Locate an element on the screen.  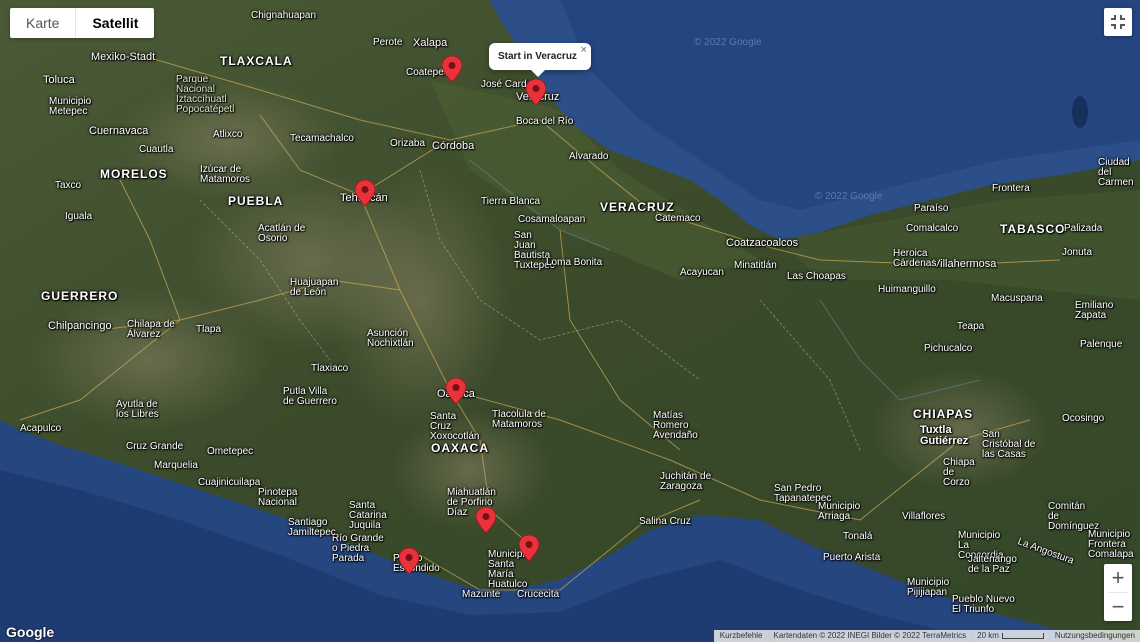
zoom-out-button: − is located at coordinates (1118, 607).